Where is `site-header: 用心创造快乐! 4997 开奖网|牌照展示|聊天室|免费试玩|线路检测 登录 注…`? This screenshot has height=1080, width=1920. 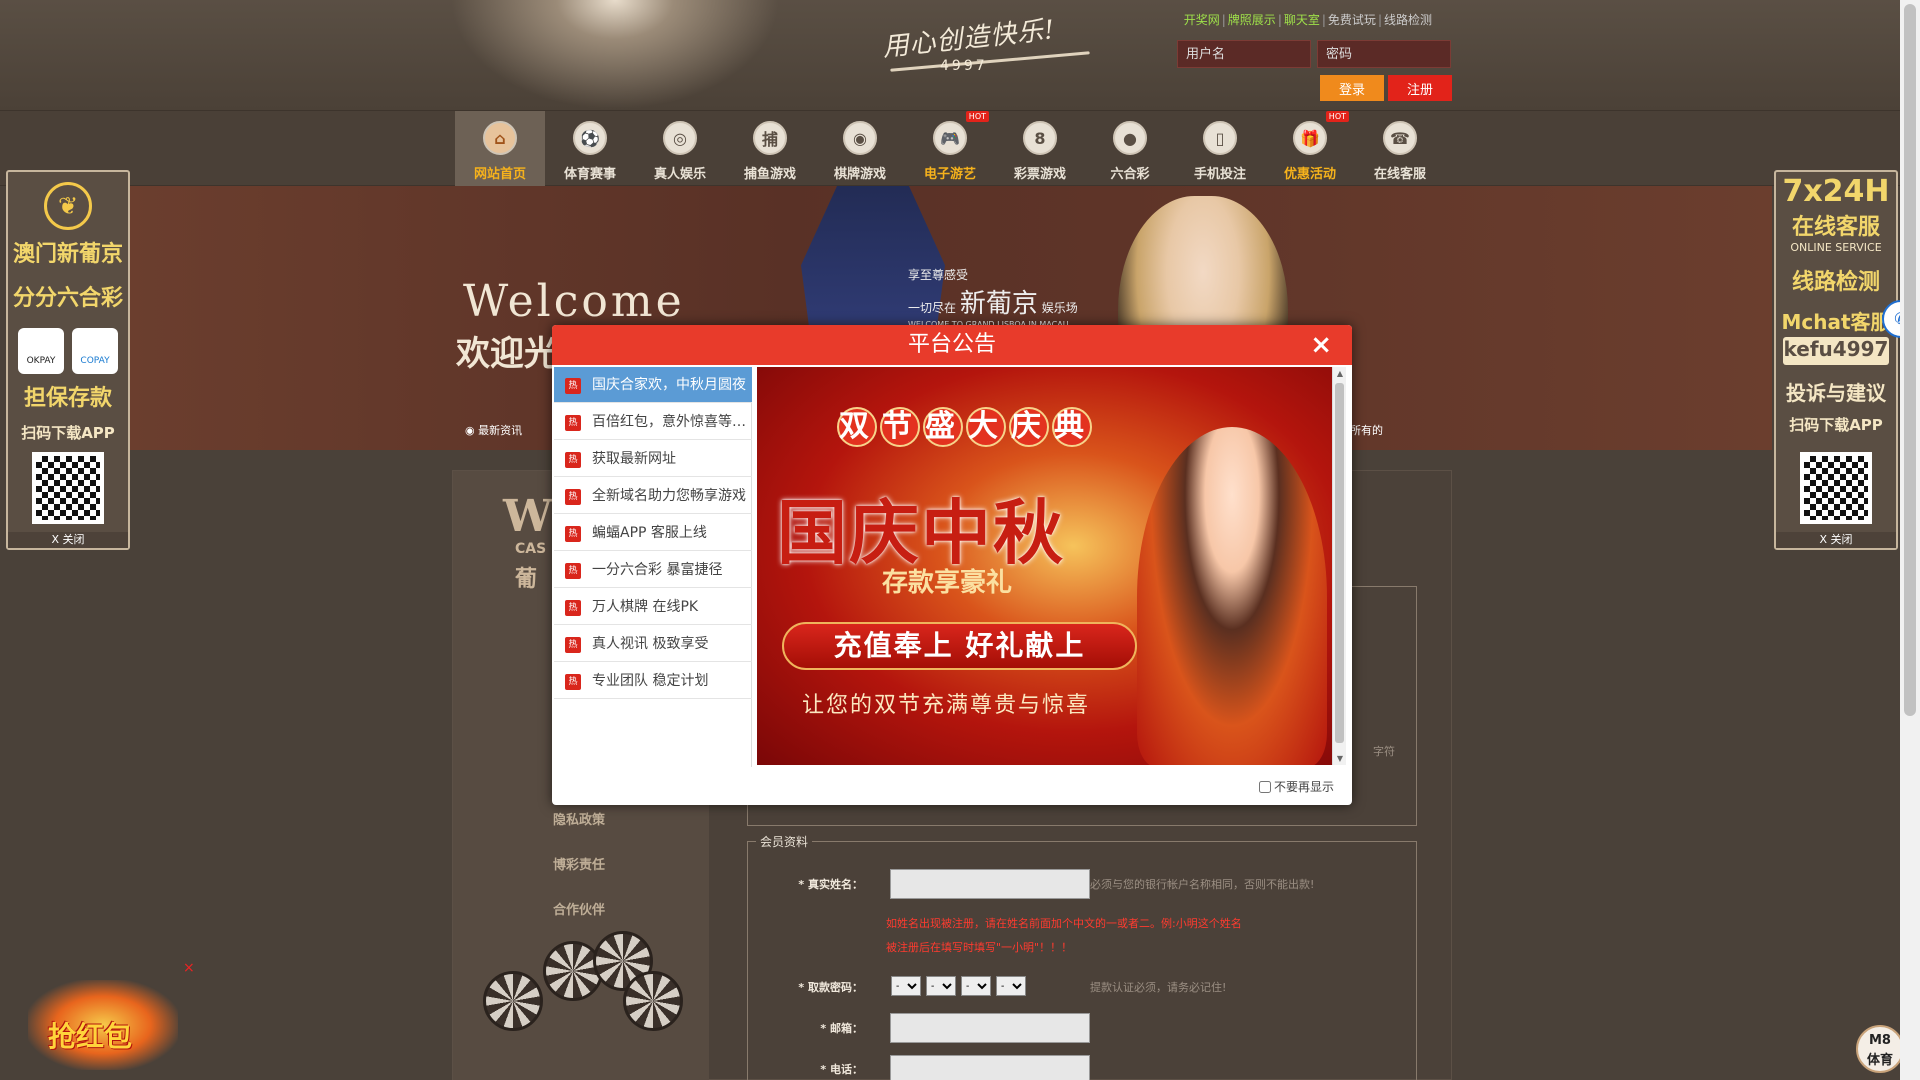 site-header: 用心创造快乐! 4997 开奖网|牌照展示|聊天室|免费试玩|线路检测 登录 注… is located at coordinates (950, 55).